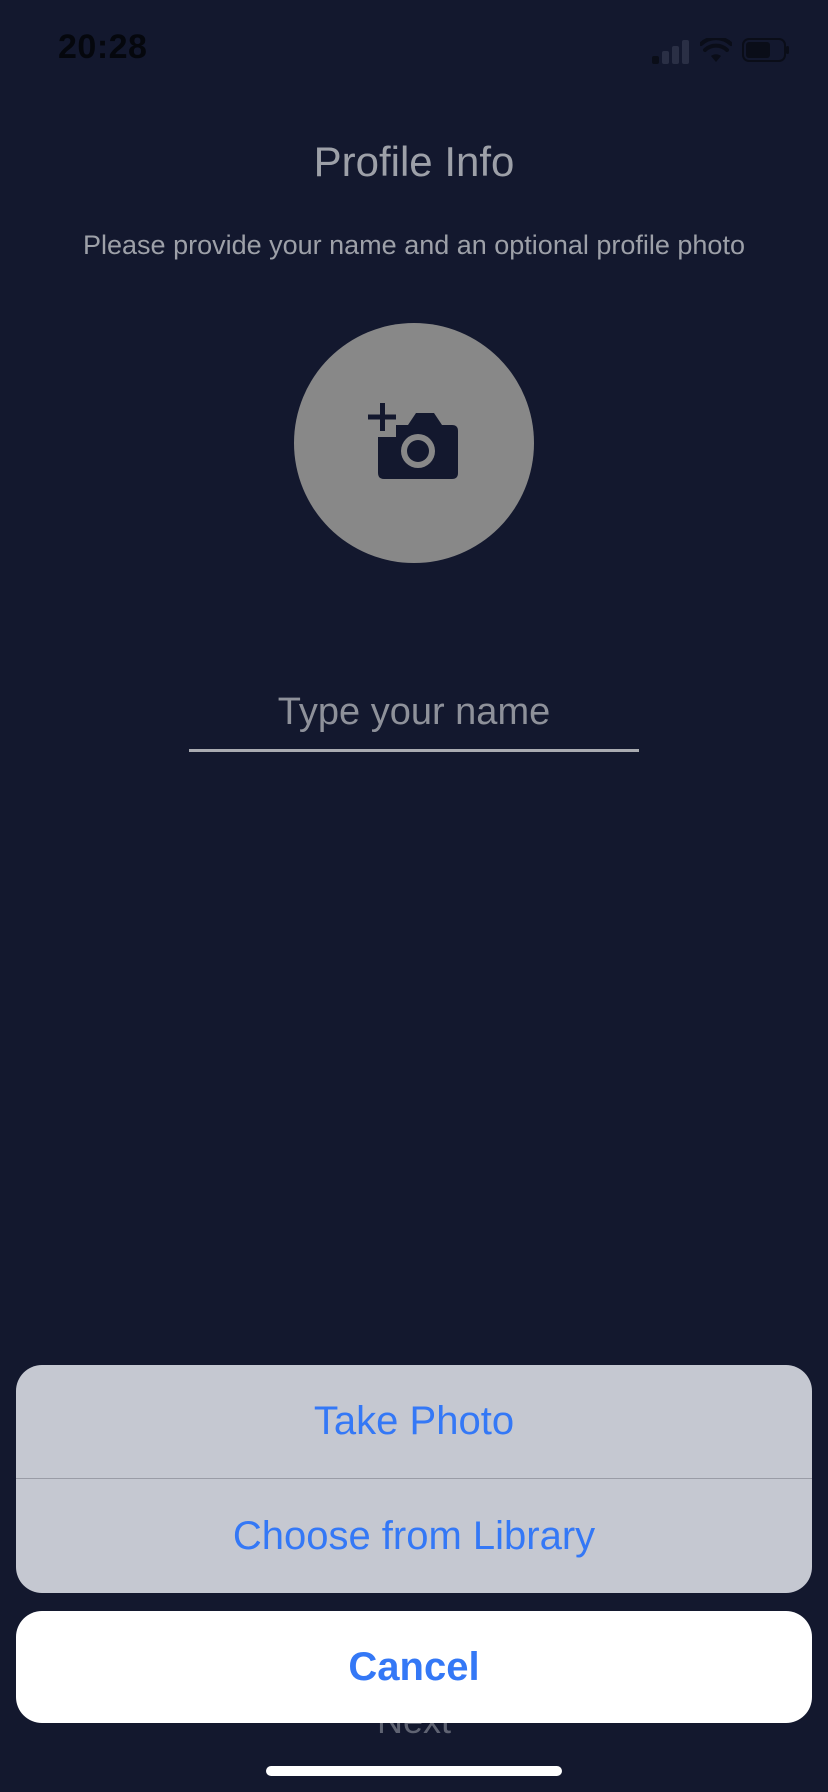 The width and height of the screenshot is (828, 1792). What do you see at coordinates (414, 50) in the screenshot?
I see `status-bar: 20:28` at bounding box center [414, 50].